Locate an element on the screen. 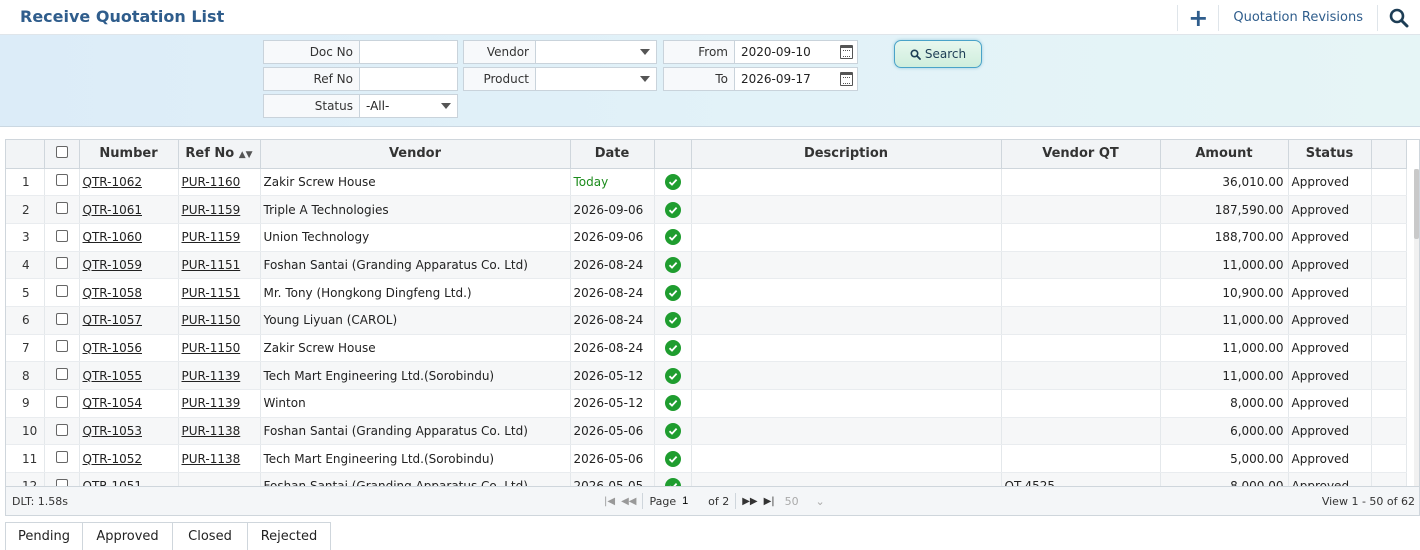  quotation-number-link: QTR-1058 is located at coordinates (113, 293).